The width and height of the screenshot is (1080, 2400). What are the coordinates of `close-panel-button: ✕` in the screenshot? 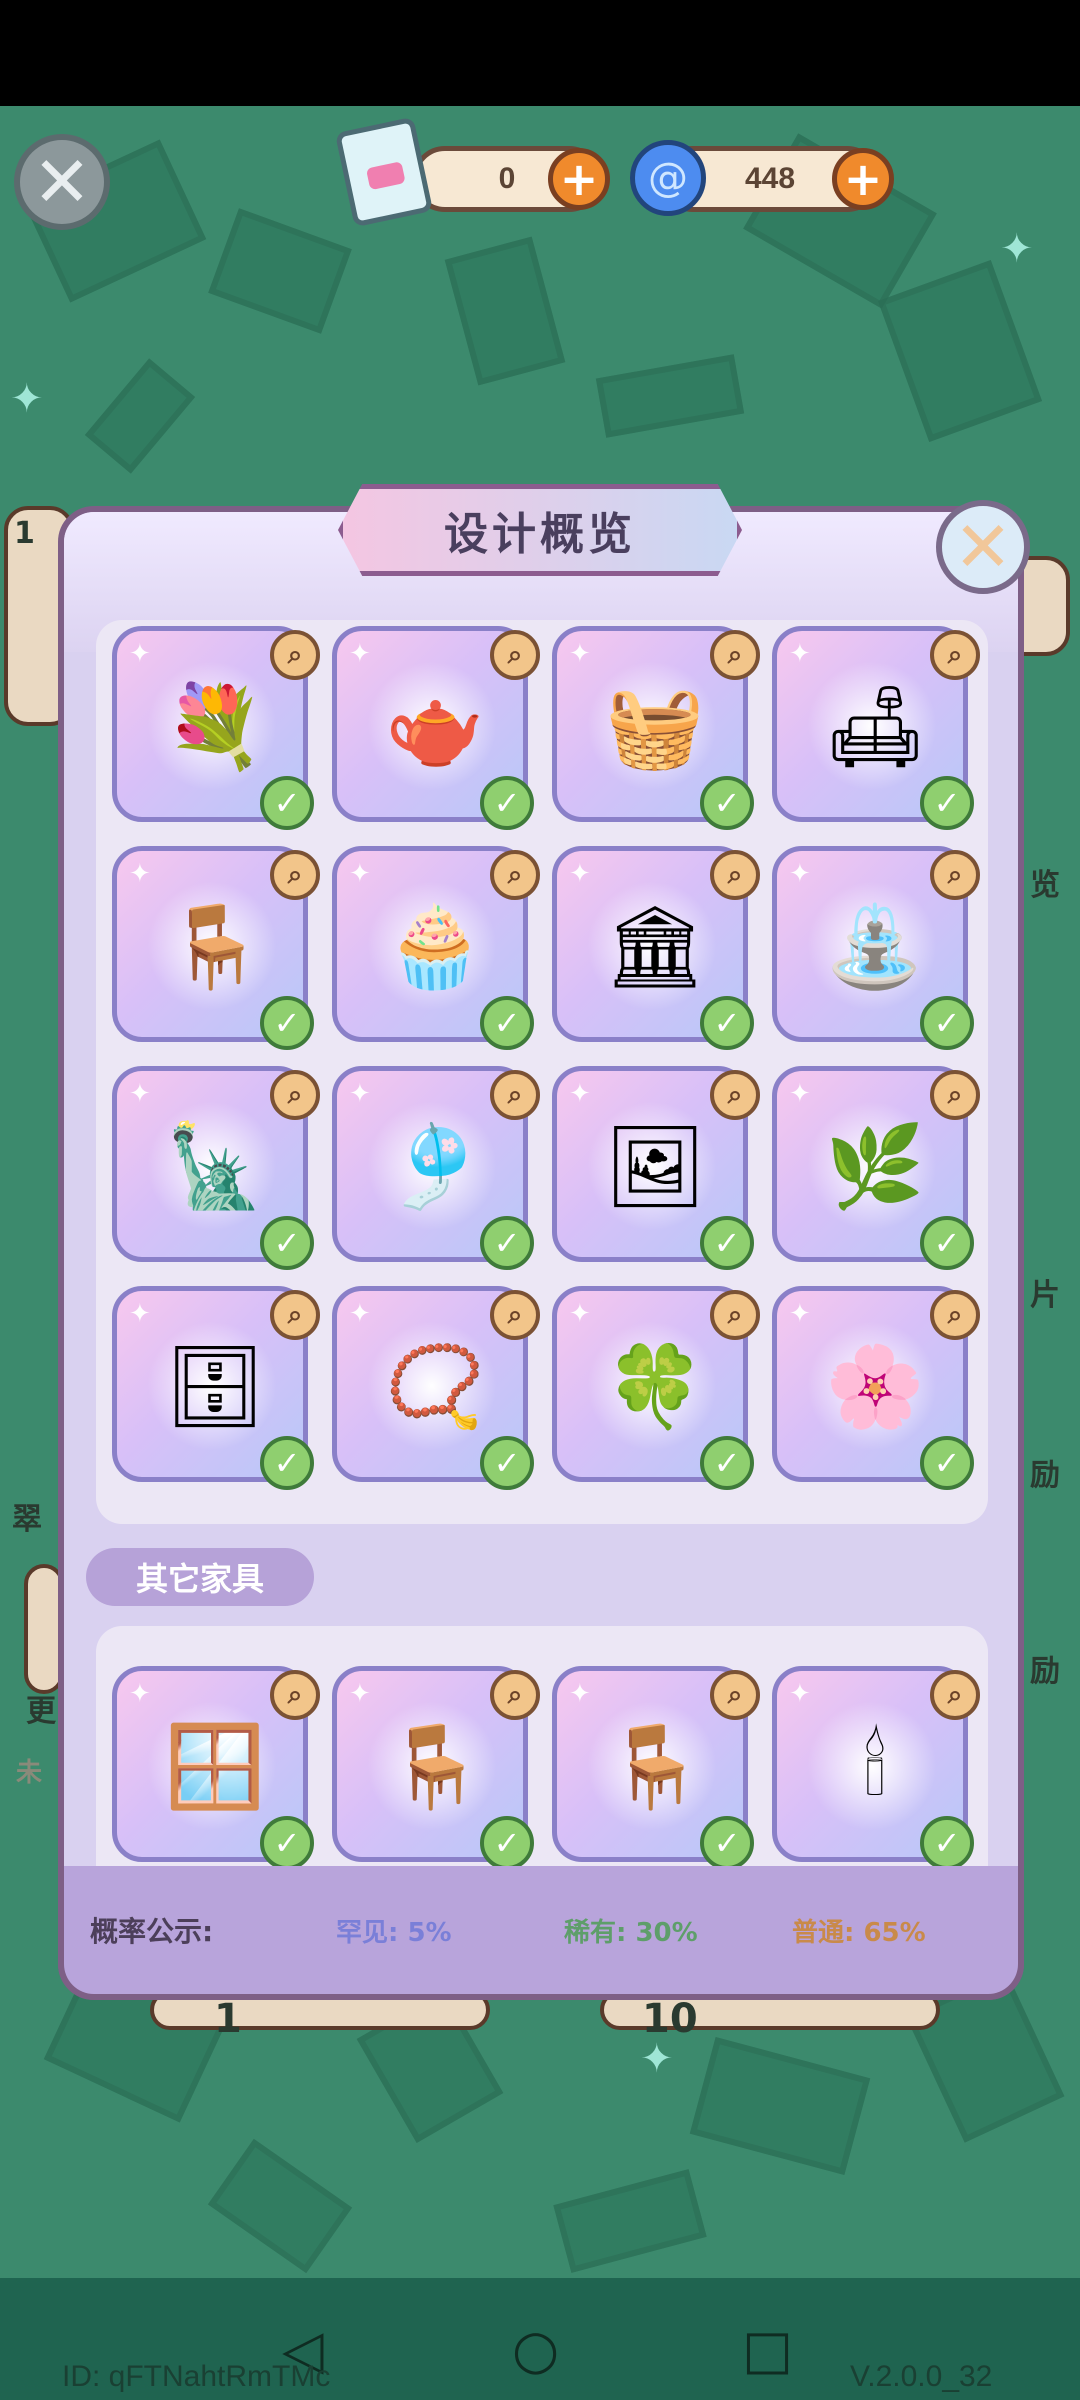 It's located at (983, 547).